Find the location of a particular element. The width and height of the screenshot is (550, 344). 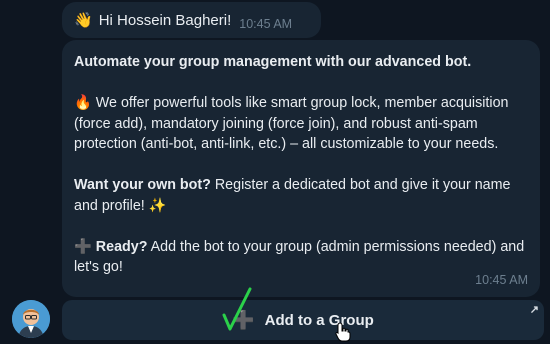

greeting-message-bubble: 👋 Hi Hossein Bagheri! 10:45 AM is located at coordinates (191, 20).